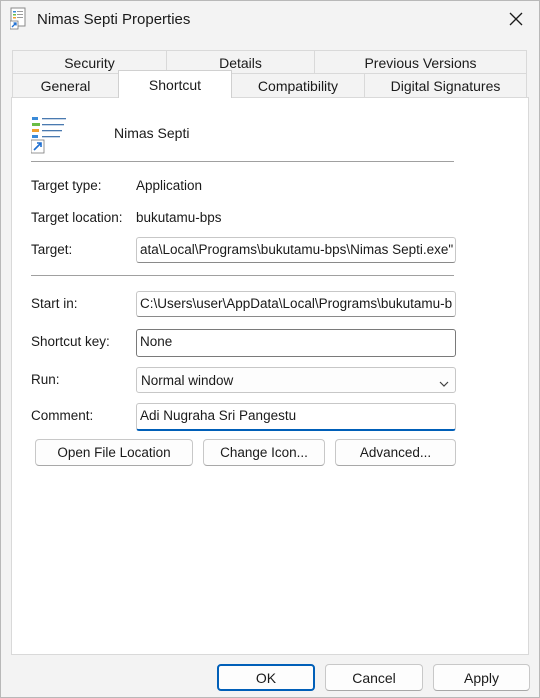 Image resolution: width=540 pixels, height=698 pixels. I want to click on comment-field: Adi Nugraha Sri Pangestu, so click(296, 417).